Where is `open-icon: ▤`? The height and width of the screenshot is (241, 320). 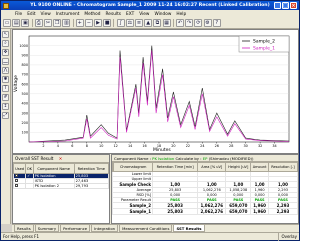 open-icon: ▤ is located at coordinates (16, 23).